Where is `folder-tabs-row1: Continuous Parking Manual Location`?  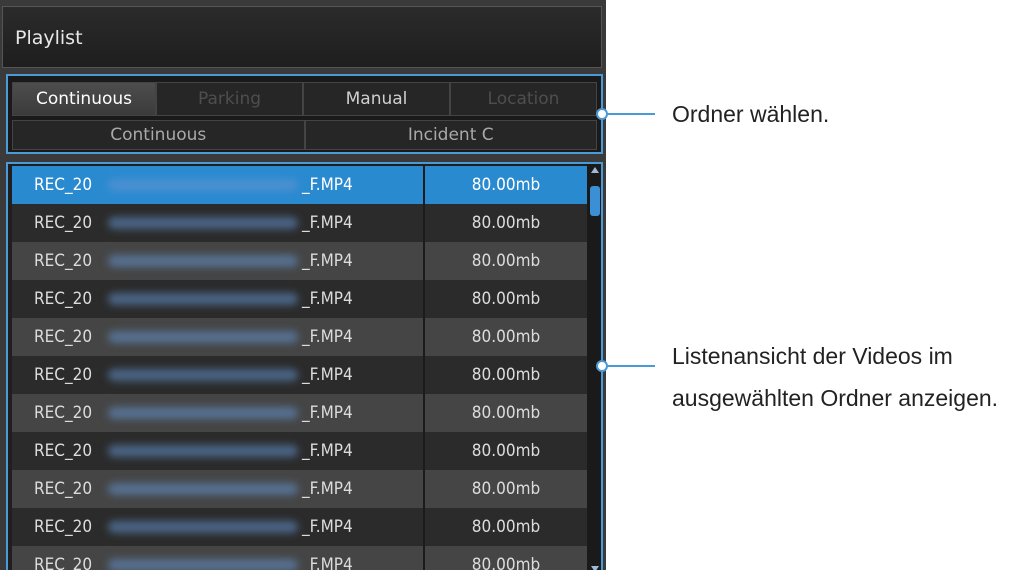
folder-tabs-row1: Continuous Parking Manual Location is located at coordinates (304, 99).